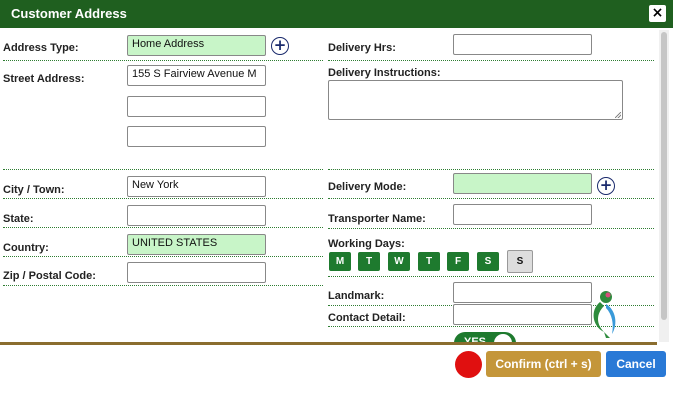  I want to click on landmark-label: Landmark:, so click(356, 296).